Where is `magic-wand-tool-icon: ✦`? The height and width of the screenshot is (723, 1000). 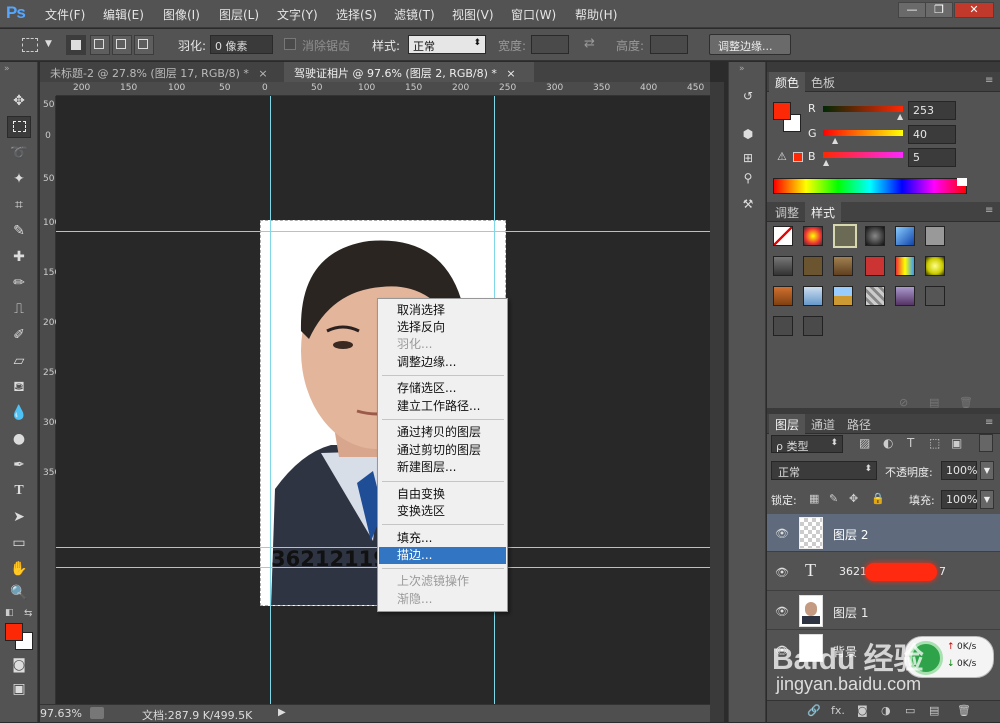 magic-wand-tool-icon: ✦ is located at coordinates (19, 179).